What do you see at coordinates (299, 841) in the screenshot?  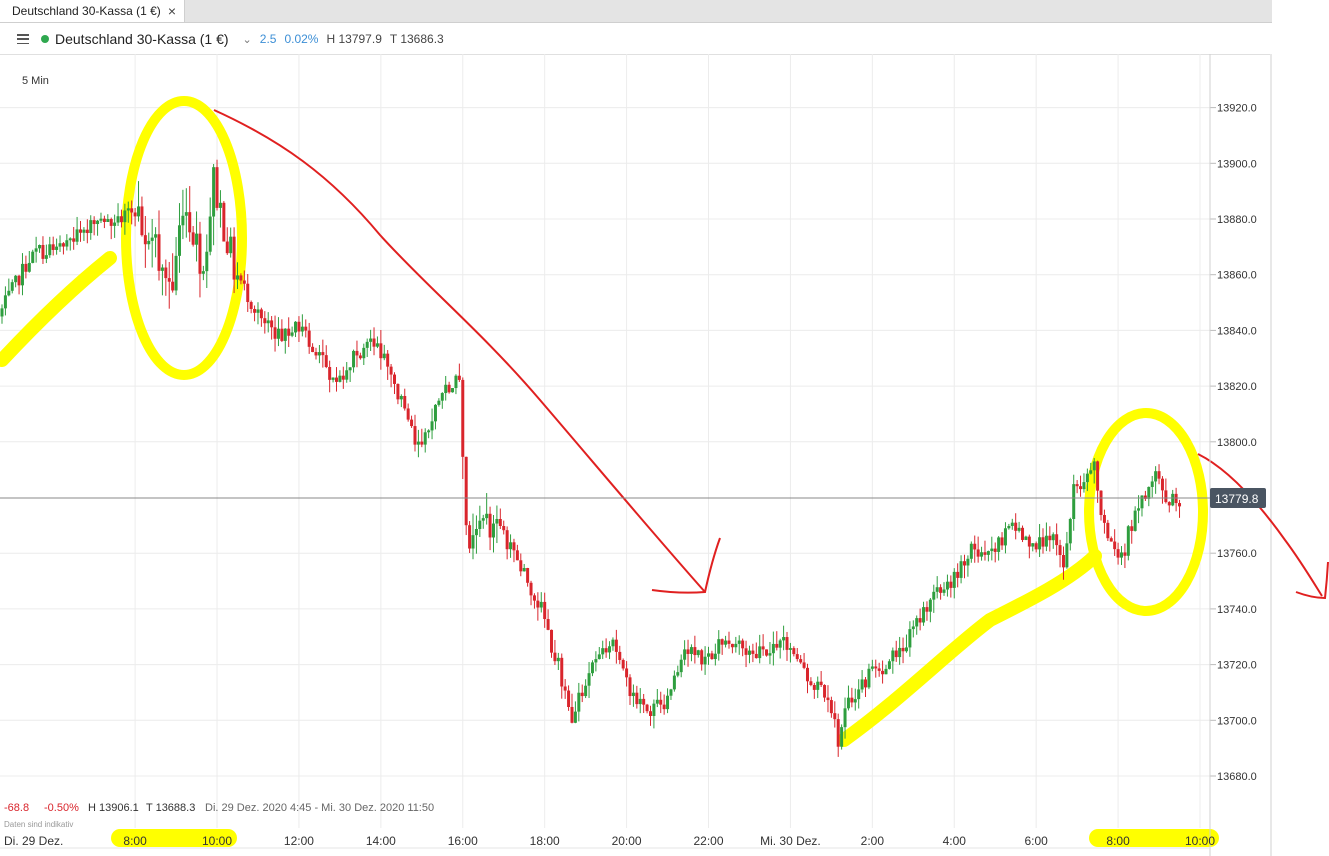 I see `x-tick-label: 12:00` at bounding box center [299, 841].